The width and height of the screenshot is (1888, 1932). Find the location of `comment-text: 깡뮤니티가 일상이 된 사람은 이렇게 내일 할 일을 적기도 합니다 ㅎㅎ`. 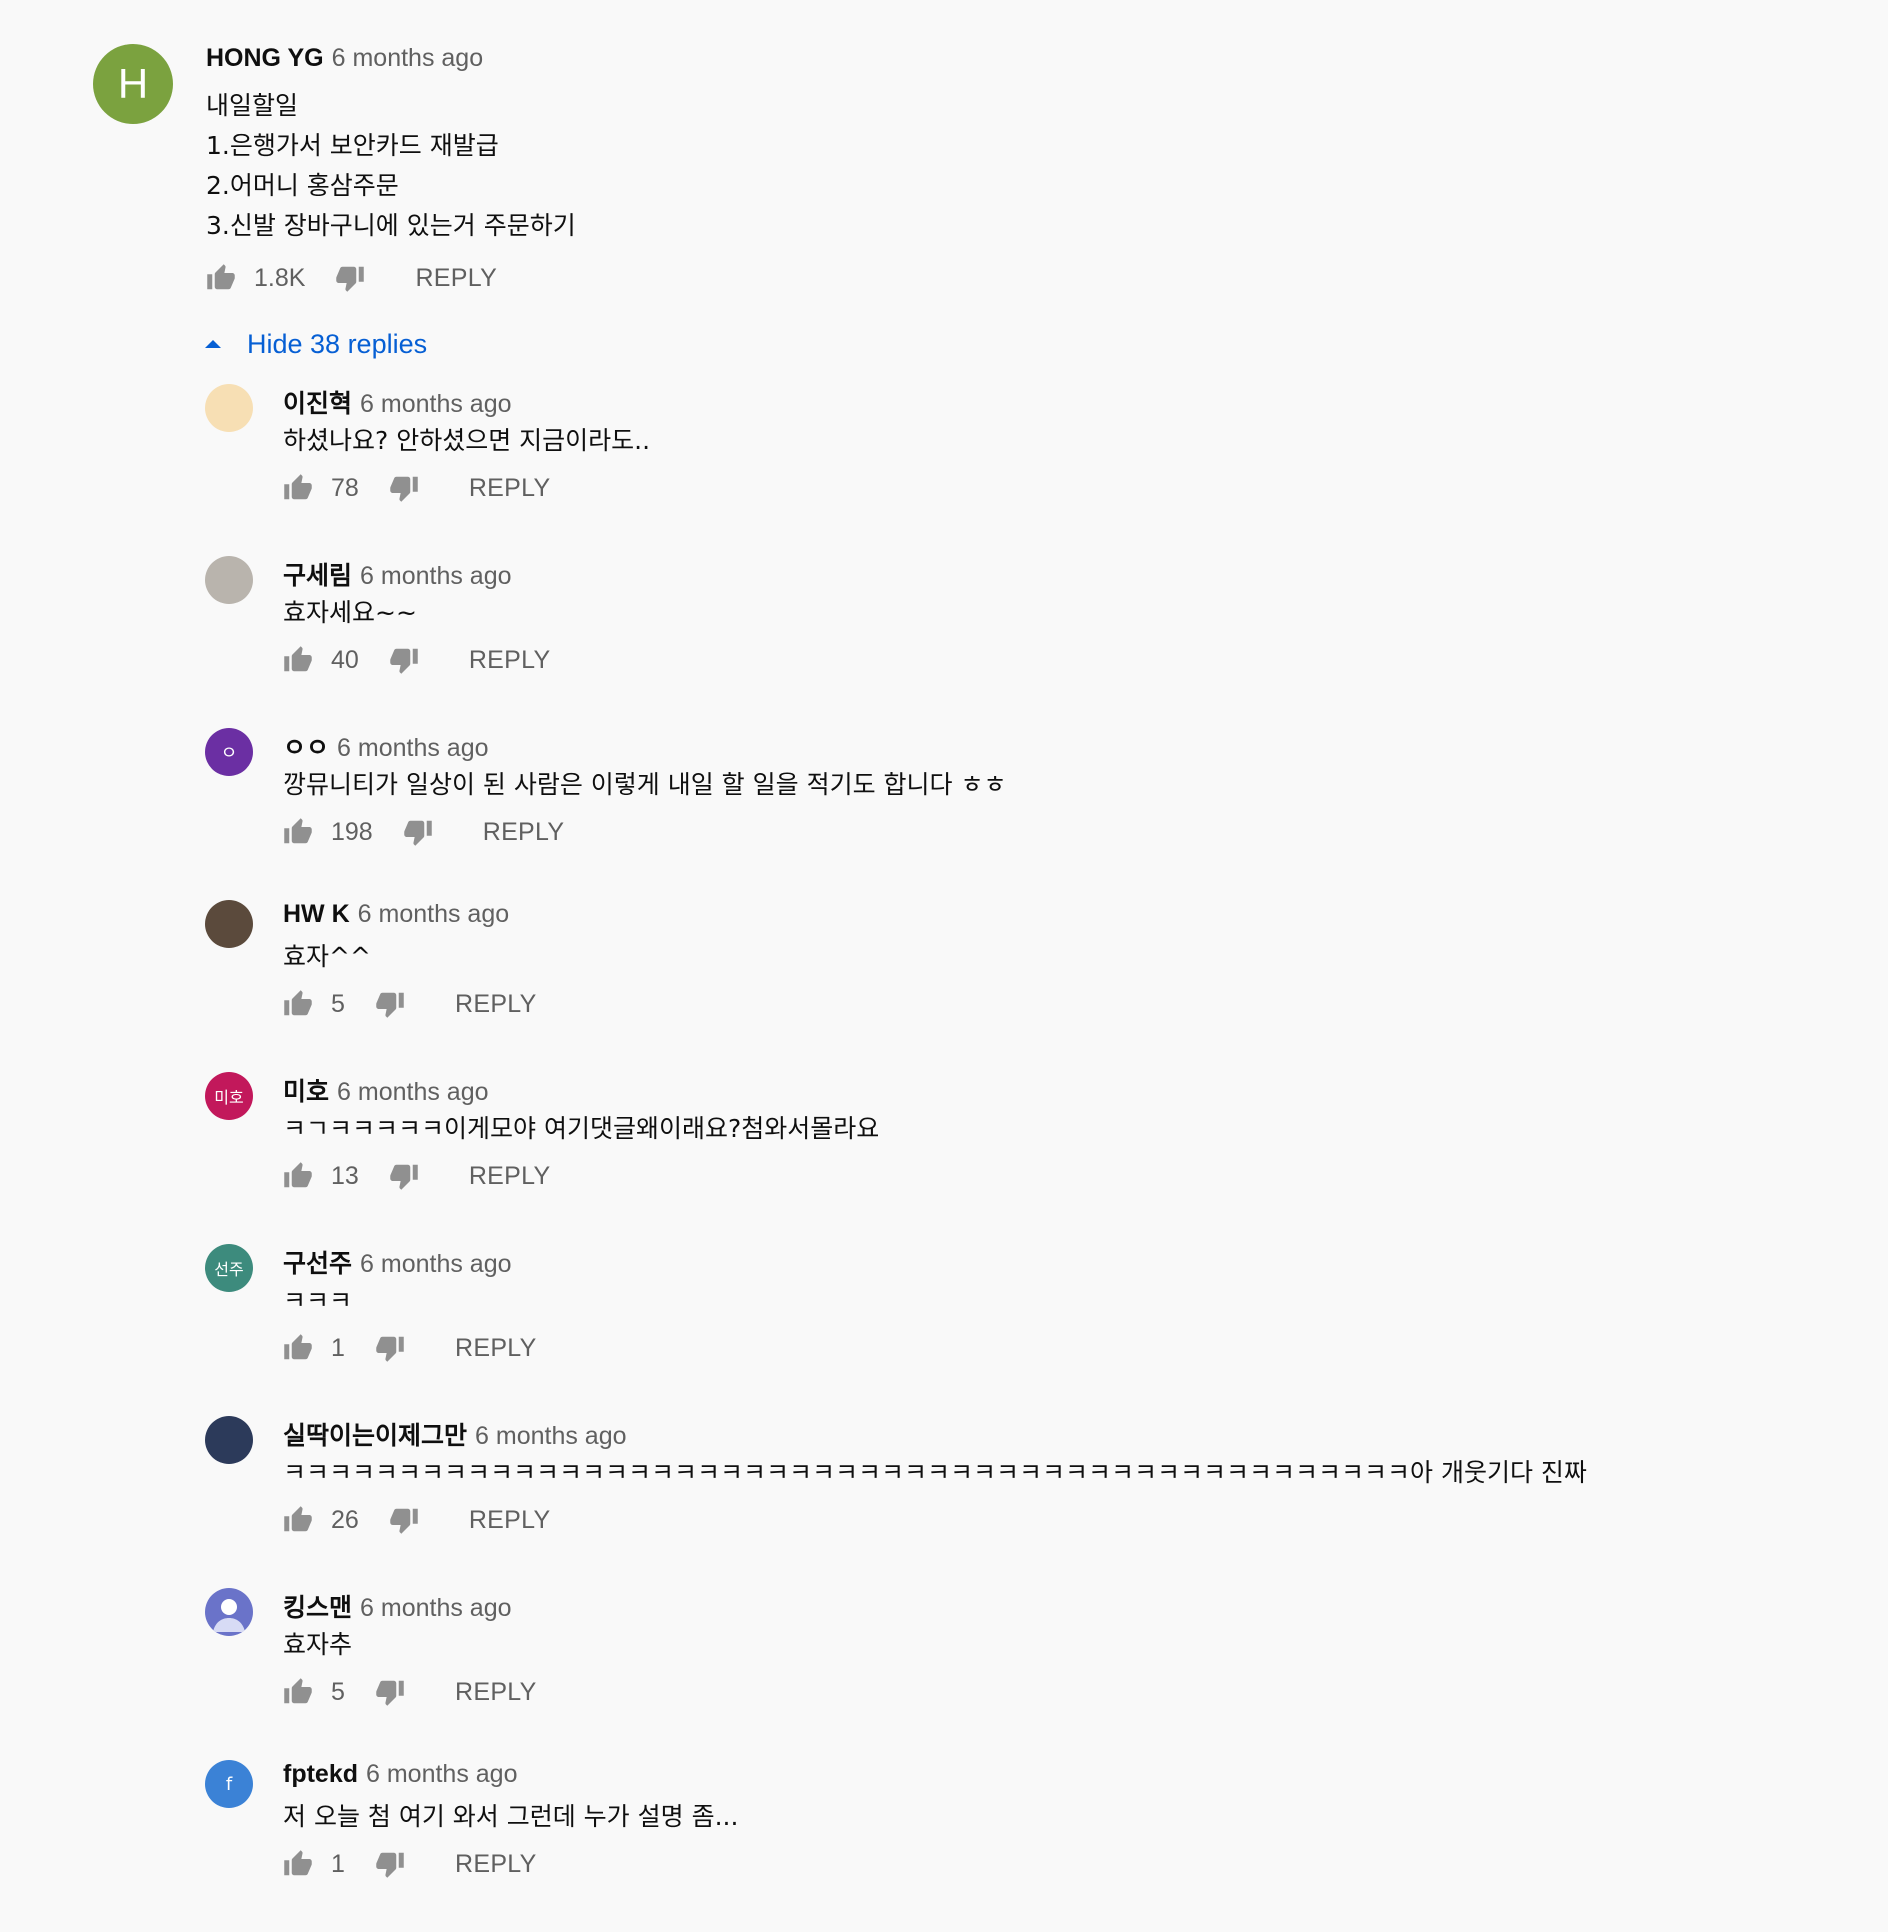

comment-text: 깡뮤니티가 일상이 된 사람은 이렇게 내일 할 일을 적기도 합니다 ㅎㅎ is located at coordinates (645, 784).